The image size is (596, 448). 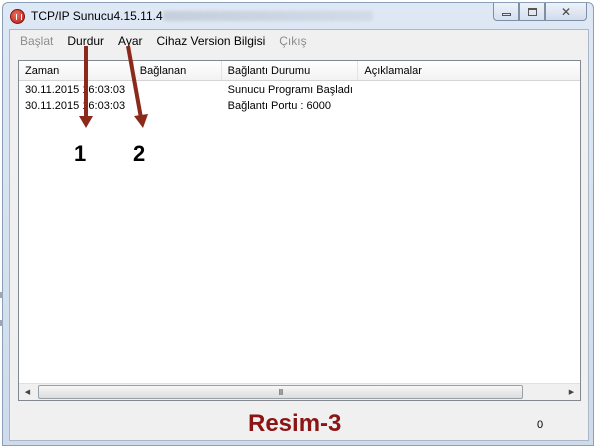 I want to click on arrow-right-icon: ▶, so click(x=571, y=392).